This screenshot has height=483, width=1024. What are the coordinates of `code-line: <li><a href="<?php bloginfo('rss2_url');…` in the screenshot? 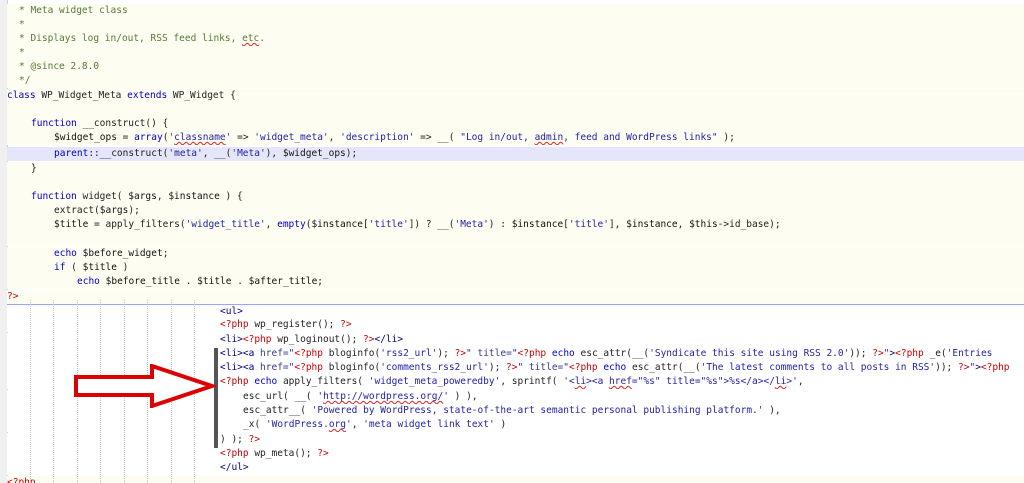 It's located at (515, 354).